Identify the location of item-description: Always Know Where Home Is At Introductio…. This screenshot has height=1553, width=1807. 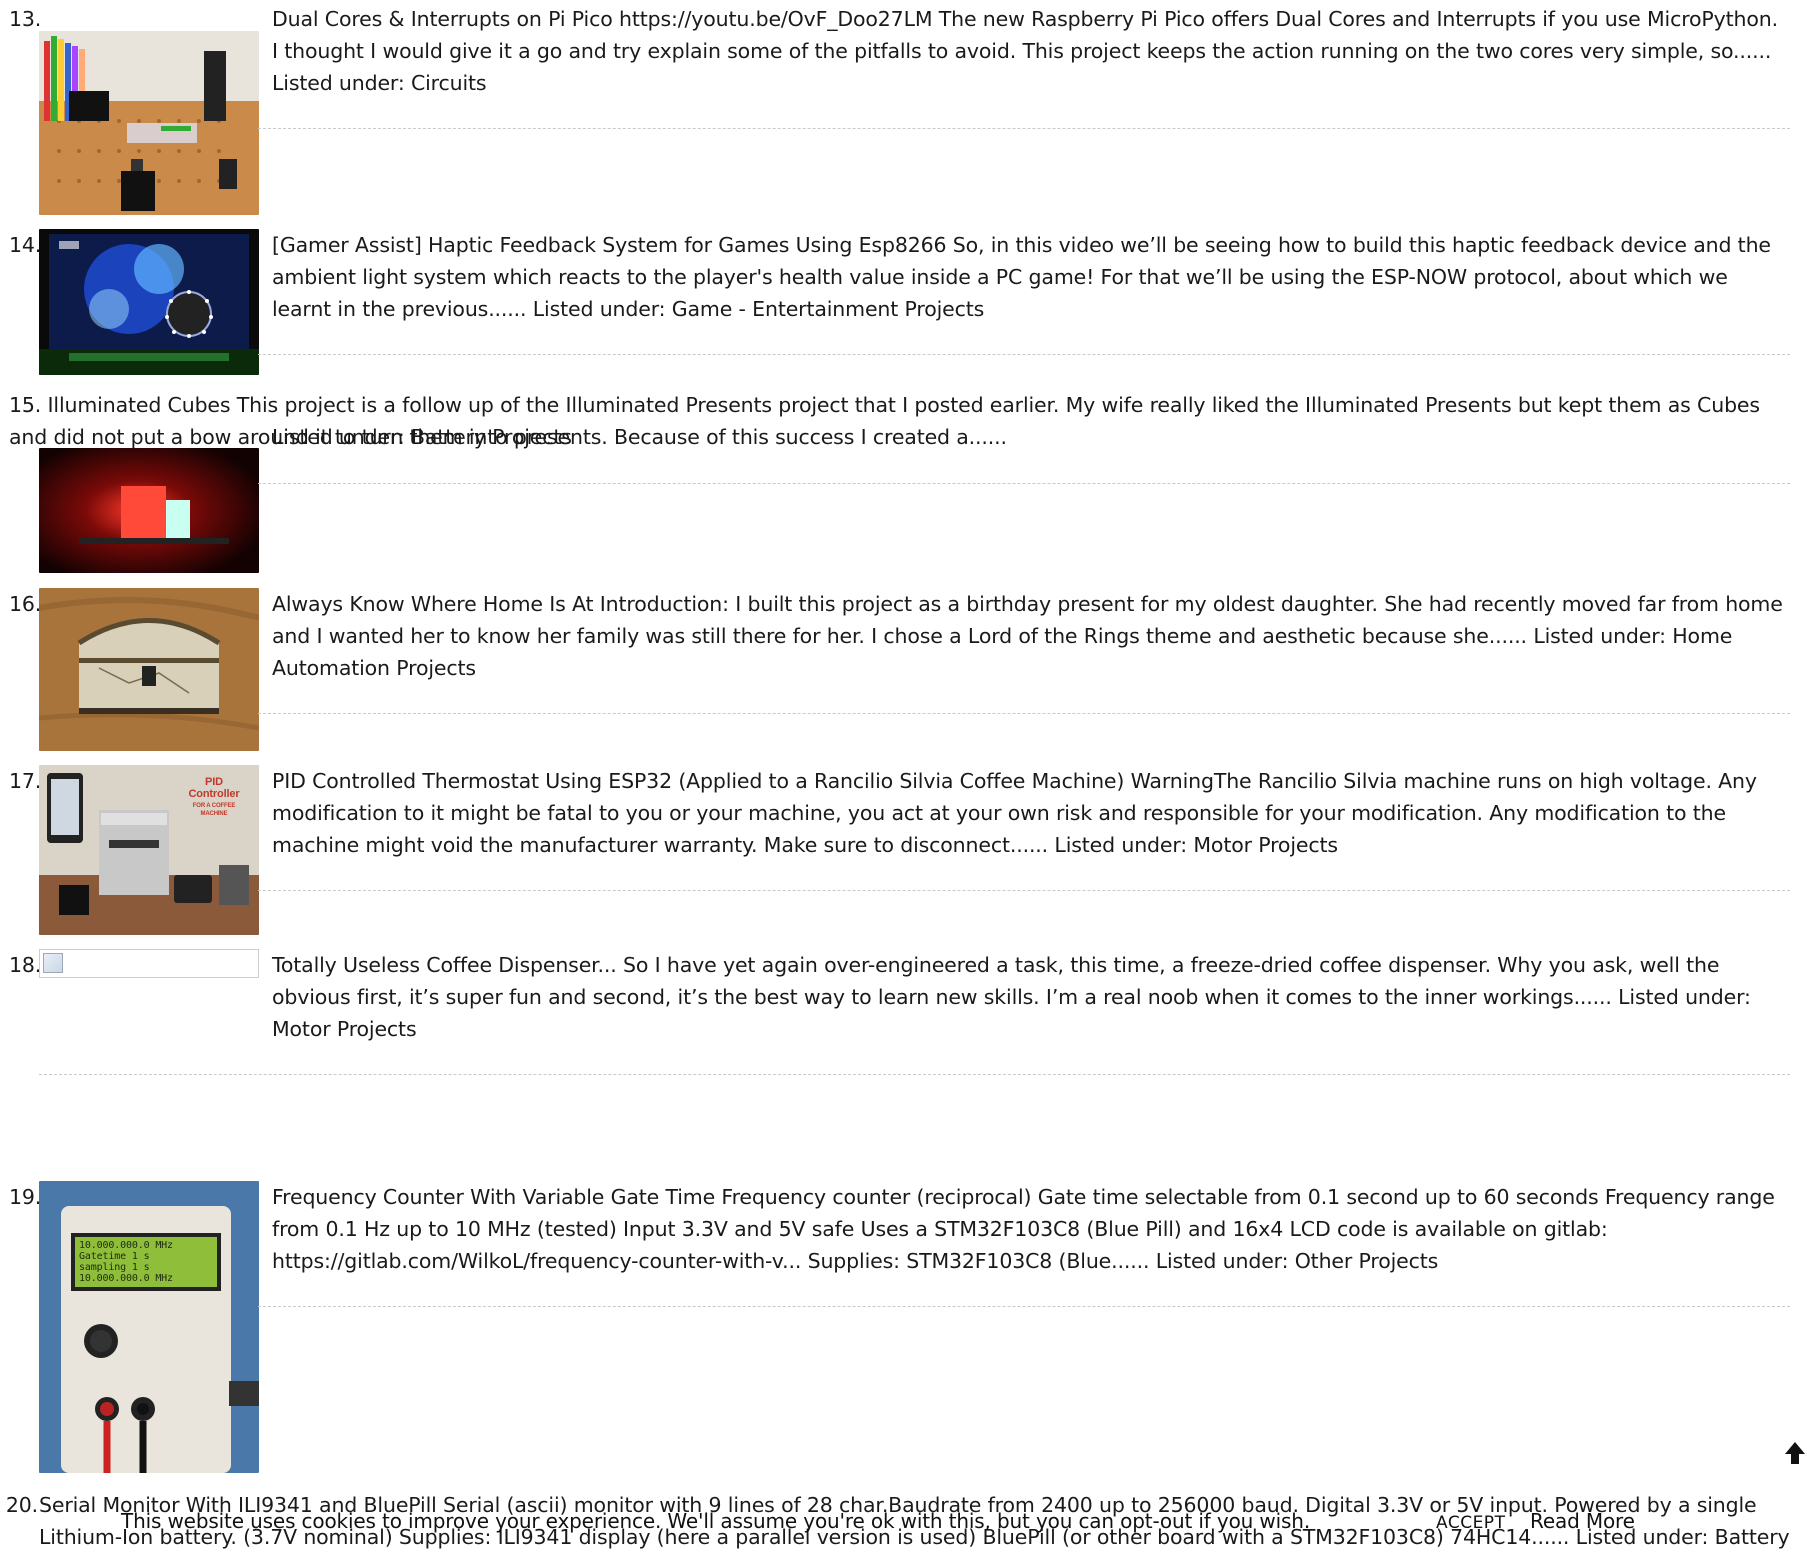
(1031, 636).